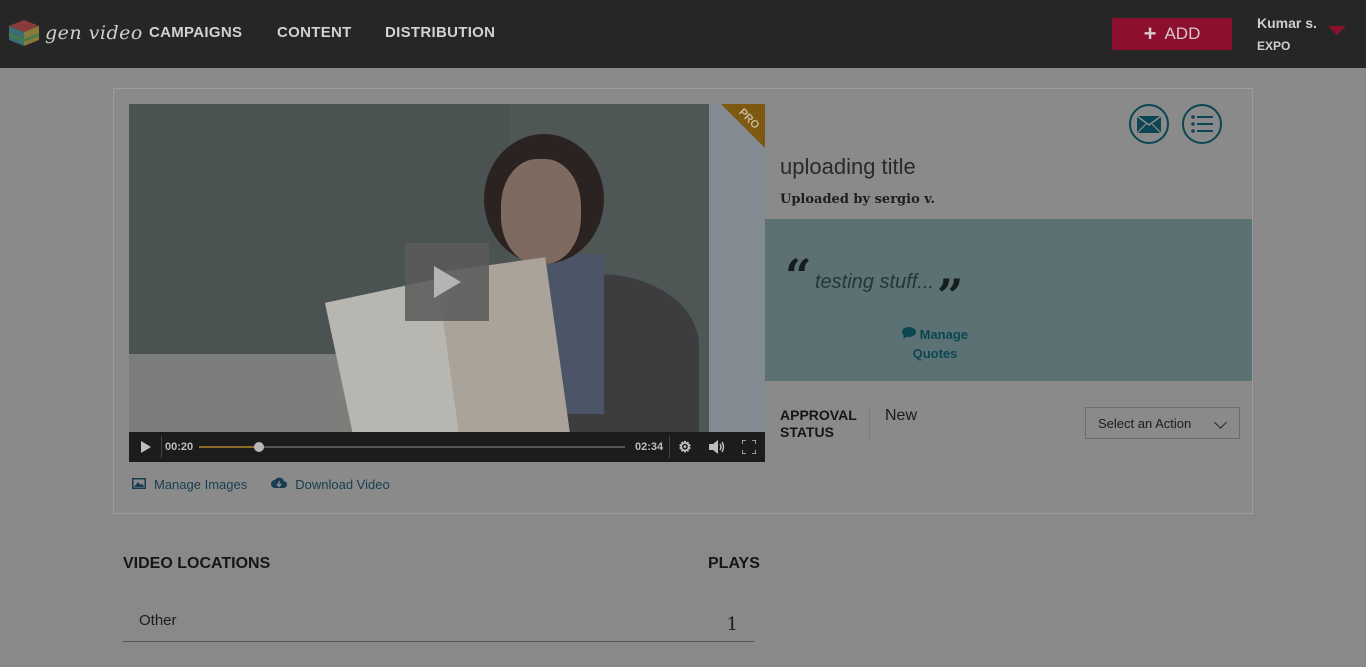 Image resolution: width=1366 pixels, height=667 pixels. What do you see at coordinates (195, 32) in the screenshot?
I see `nav-campaigns: CAMPAIGNS` at bounding box center [195, 32].